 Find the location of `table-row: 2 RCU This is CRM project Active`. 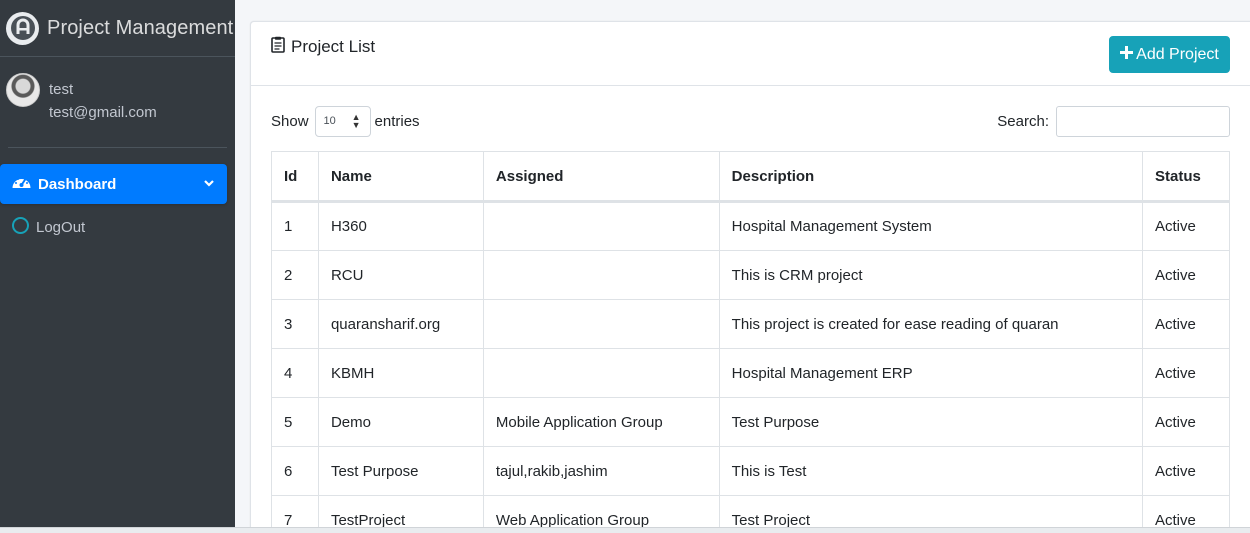

table-row: 2 RCU This is CRM project Active is located at coordinates (750, 275).